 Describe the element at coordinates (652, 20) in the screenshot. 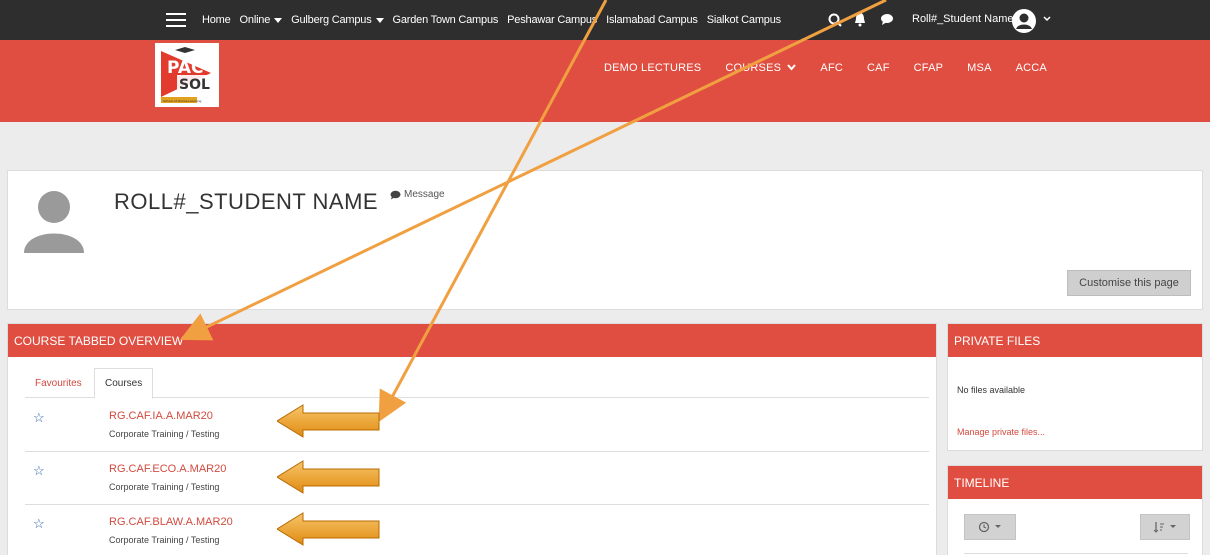

I see `nav-islamabad: Islamabad Campus` at that location.